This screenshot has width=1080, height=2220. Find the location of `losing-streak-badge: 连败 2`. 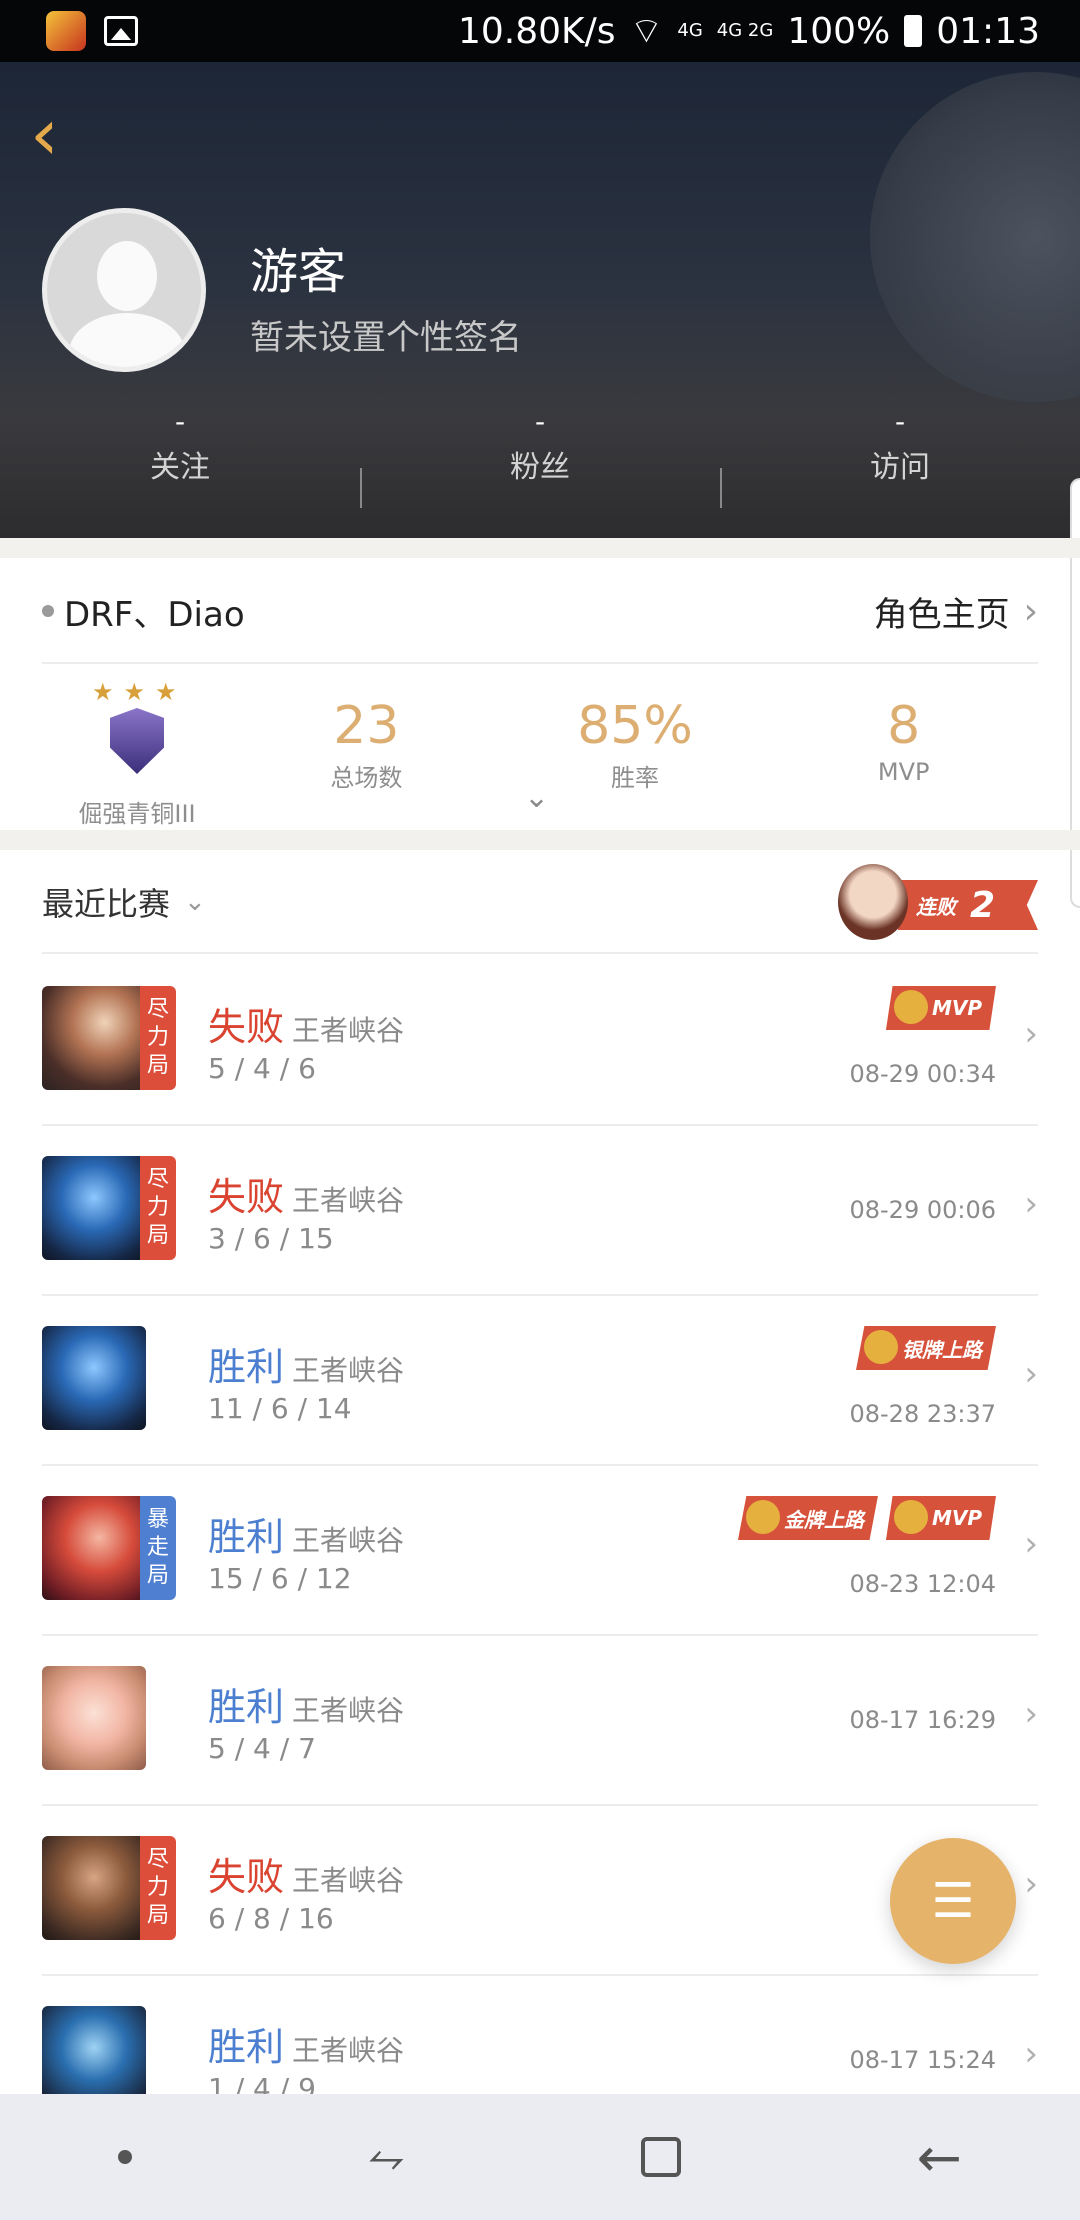

losing-streak-badge: 连败 2 is located at coordinates (938, 902).